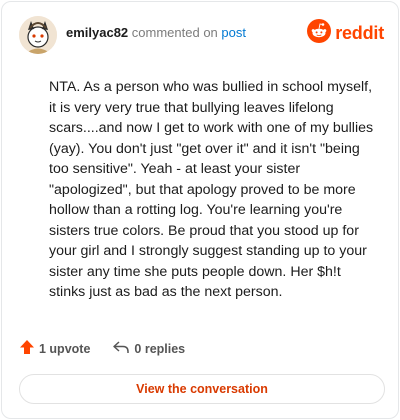 This screenshot has width=400, height=420. What do you see at coordinates (359, 32) in the screenshot?
I see `reddit-wordmark: reddit` at bounding box center [359, 32].